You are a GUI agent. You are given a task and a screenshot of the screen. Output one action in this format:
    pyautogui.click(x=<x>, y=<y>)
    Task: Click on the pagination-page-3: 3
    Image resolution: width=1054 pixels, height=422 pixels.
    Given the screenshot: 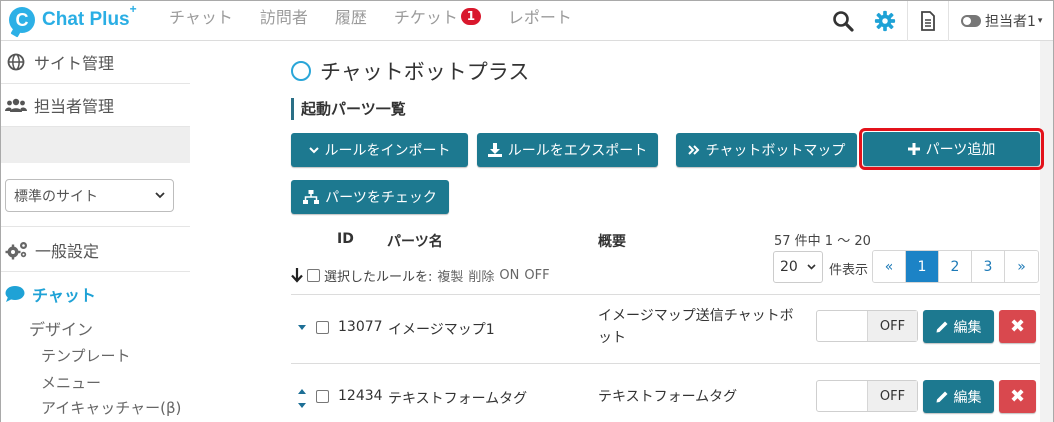 What is the action you would take?
    pyautogui.click(x=988, y=266)
    